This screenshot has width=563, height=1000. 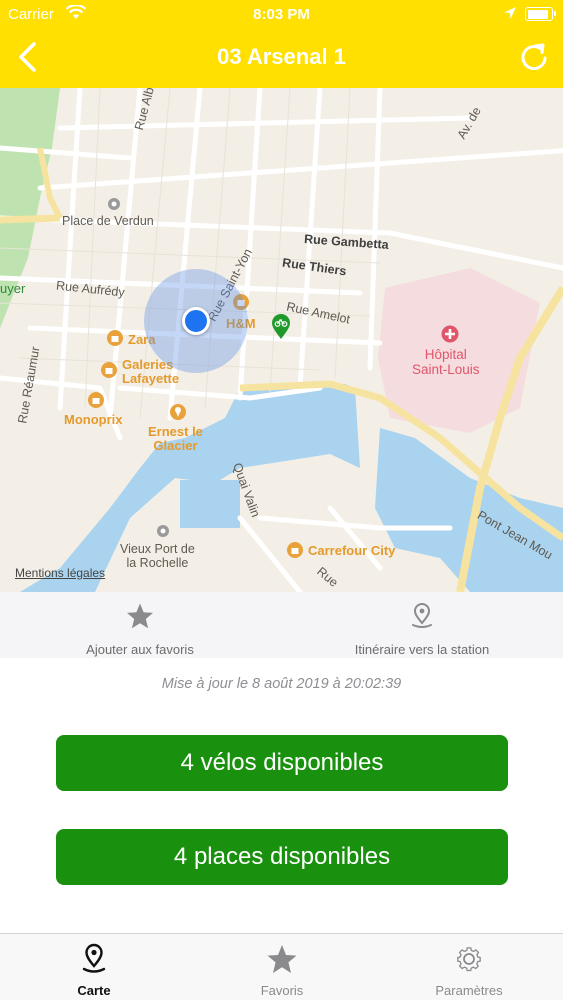 I want to click on map-label-uyer: uyer, so click(x=13, y=288).